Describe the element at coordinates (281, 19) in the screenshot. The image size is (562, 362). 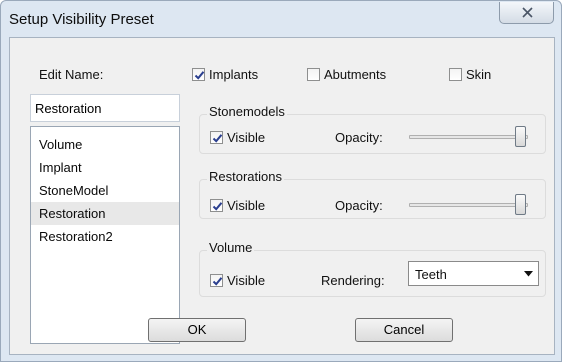
I see `title-bar: Setup Visibility Preset` at that location.